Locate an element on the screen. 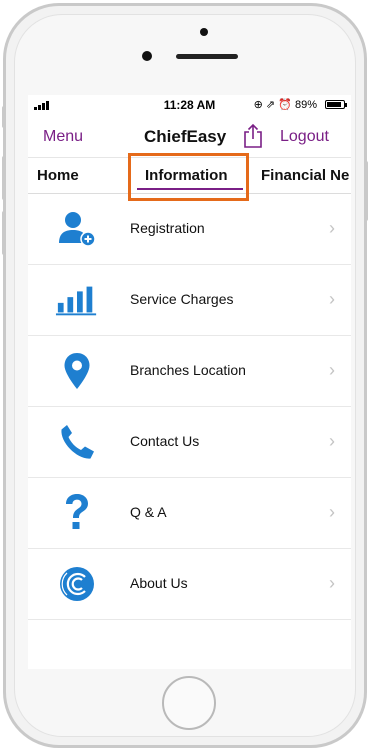  list-item-branches-location: Branches Location › is located at coordinates (189, 371).